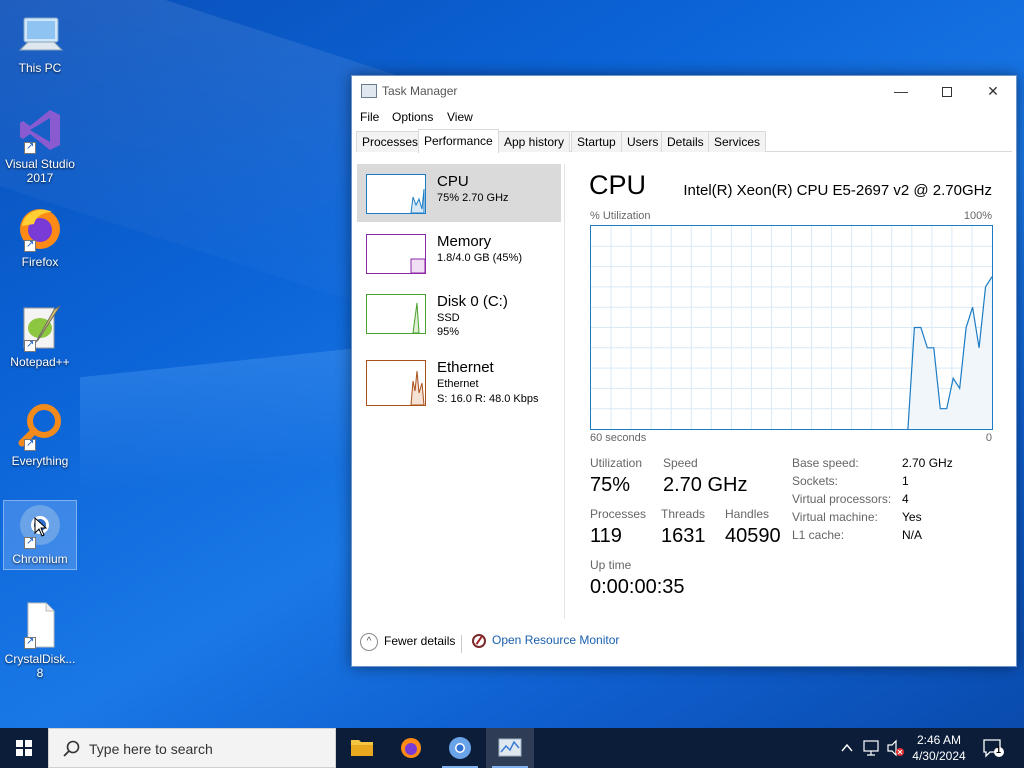 This screenshot has width=1024, height=768. What do you see at coordinates (461, 644) in the screenshot?
I see `footer-divider` at bounding box center [461, 644].